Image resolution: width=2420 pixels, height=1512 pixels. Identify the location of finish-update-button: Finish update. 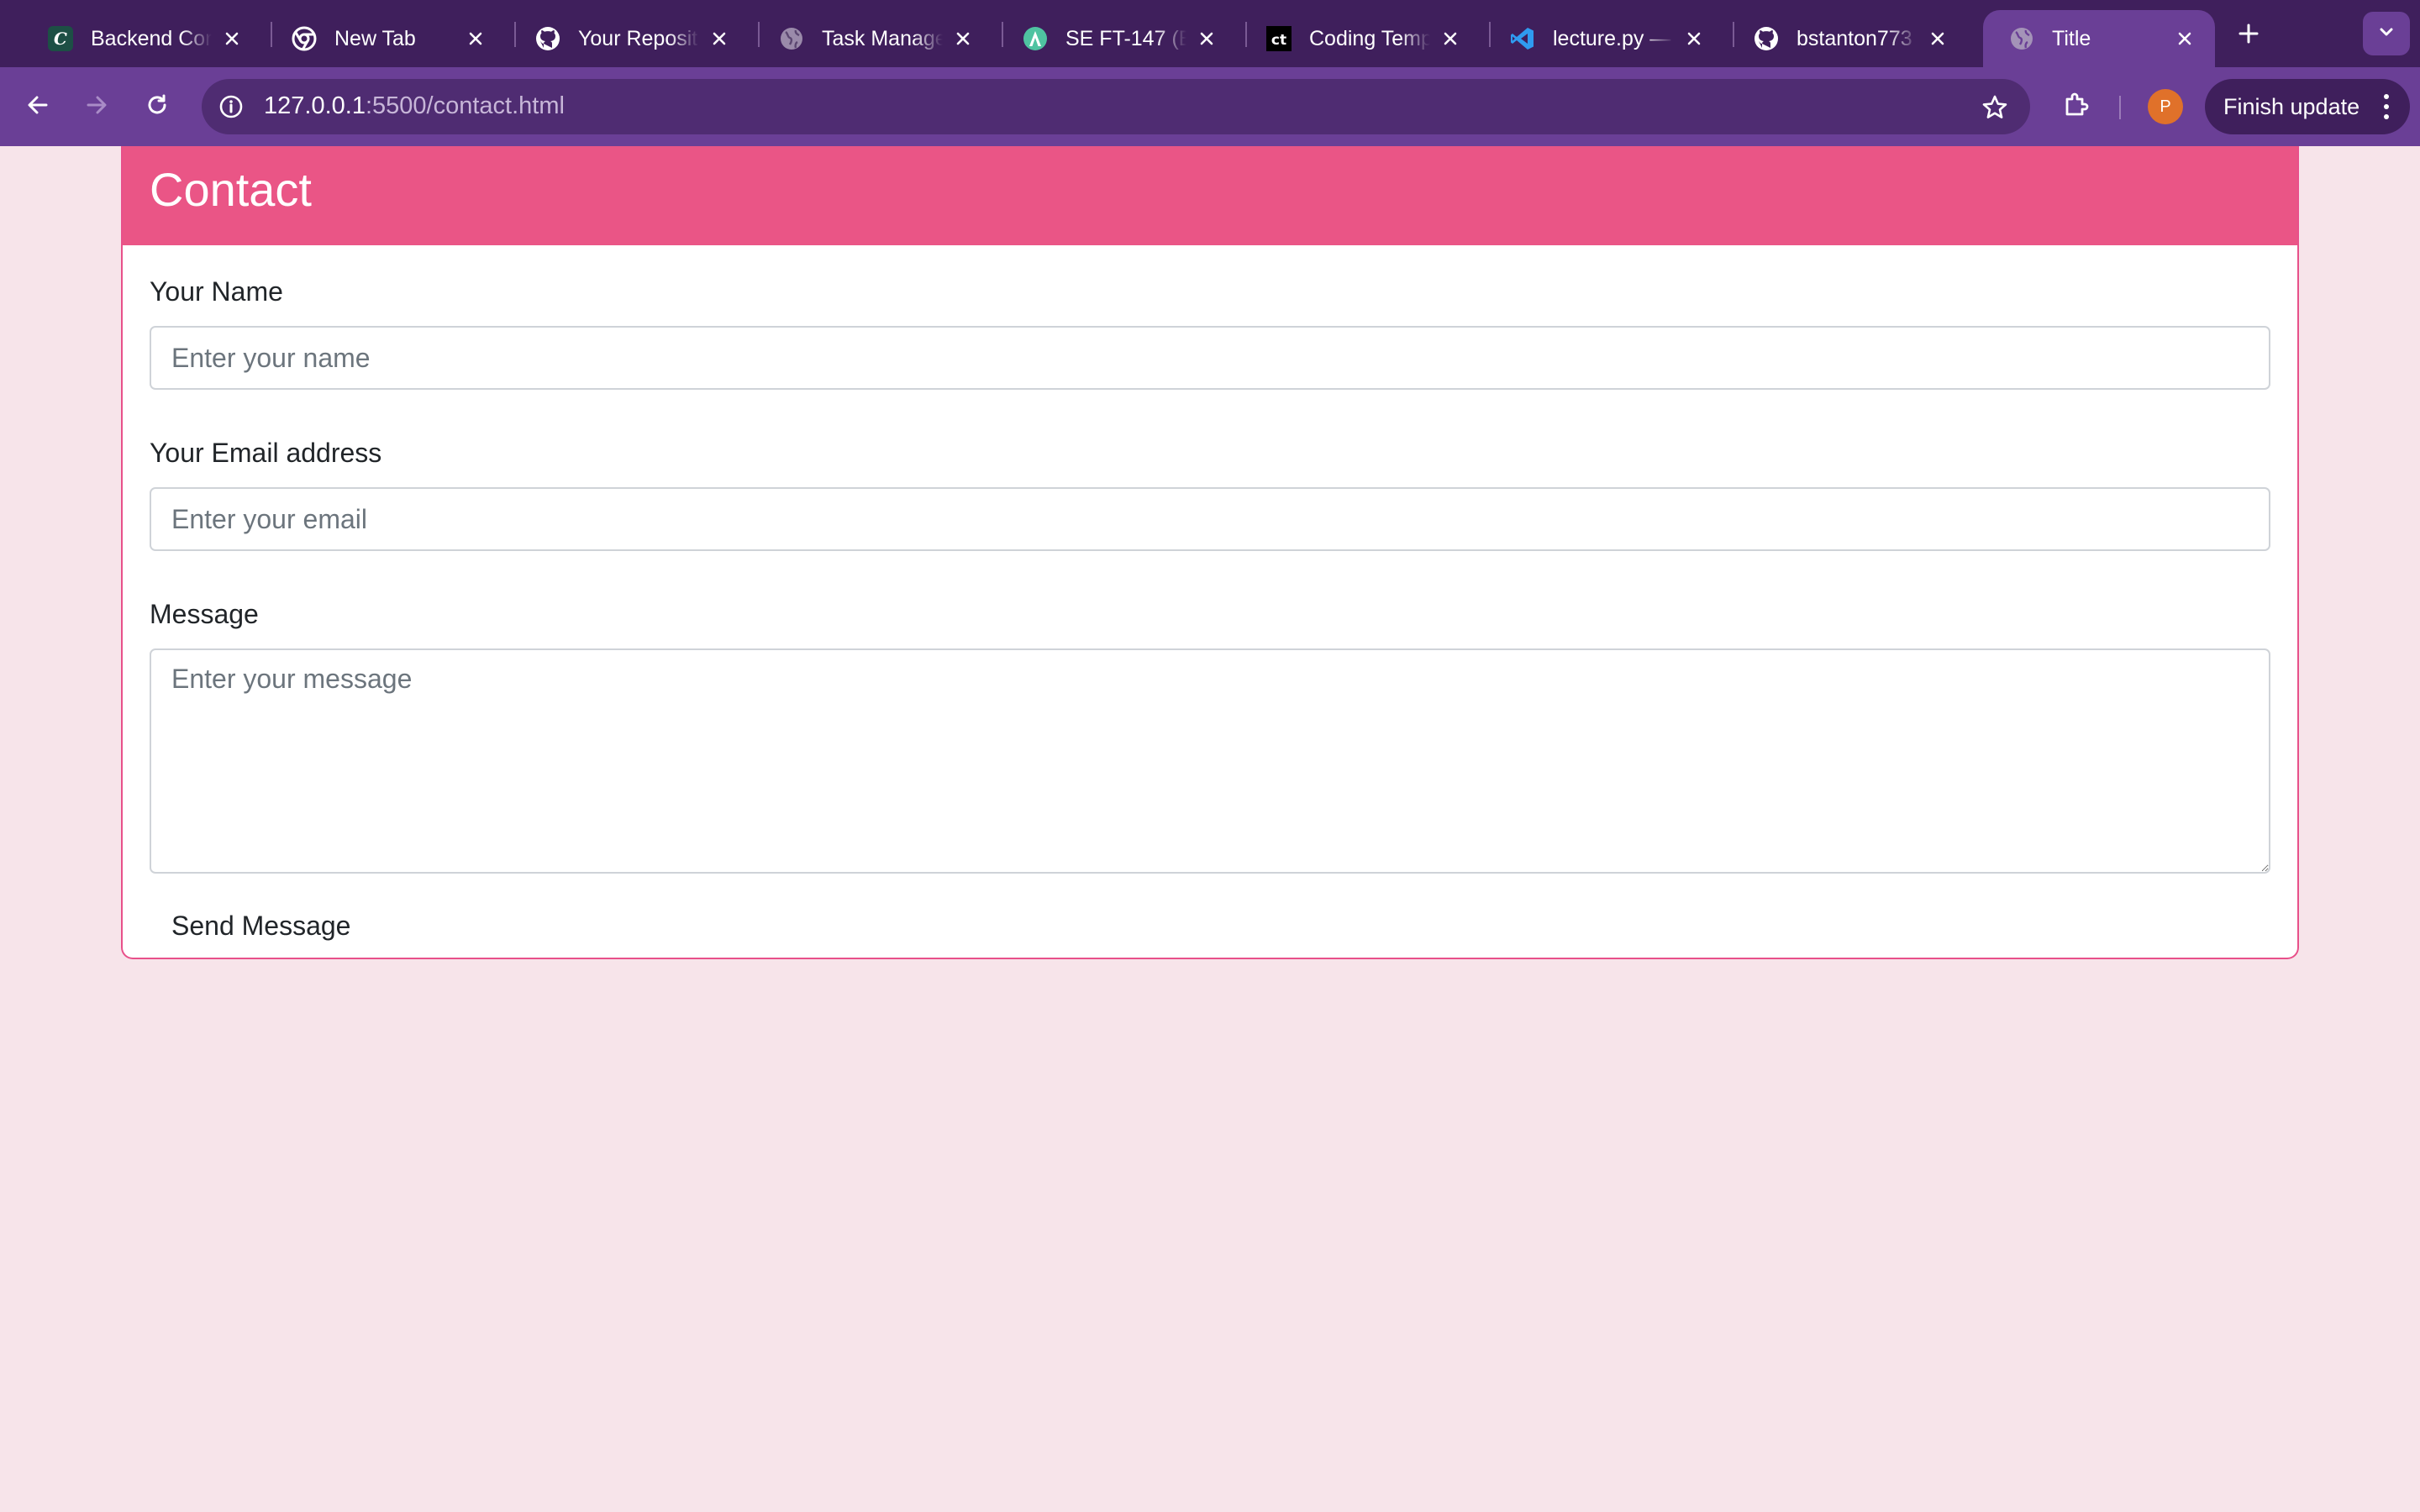
(2307, 106).